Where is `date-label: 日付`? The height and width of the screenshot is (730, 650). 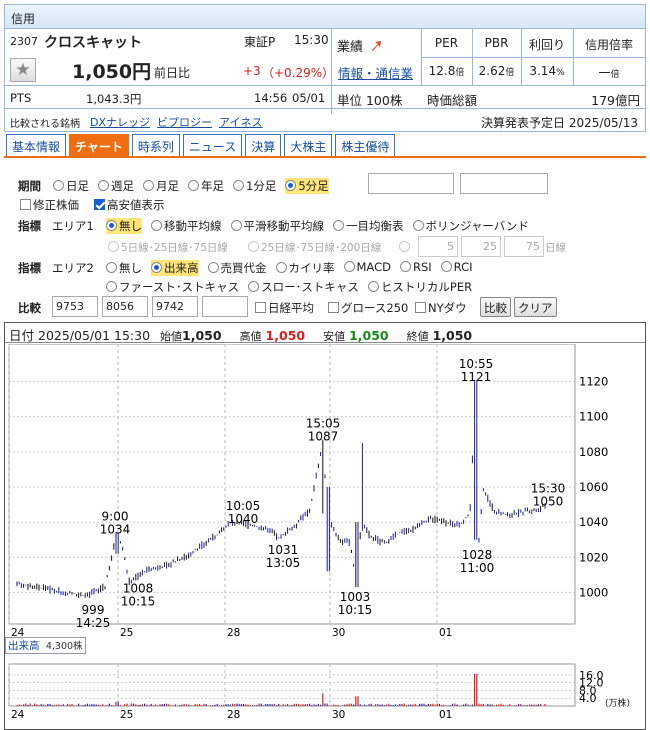 date-label: 日付 is located at coordinates (22, 335).